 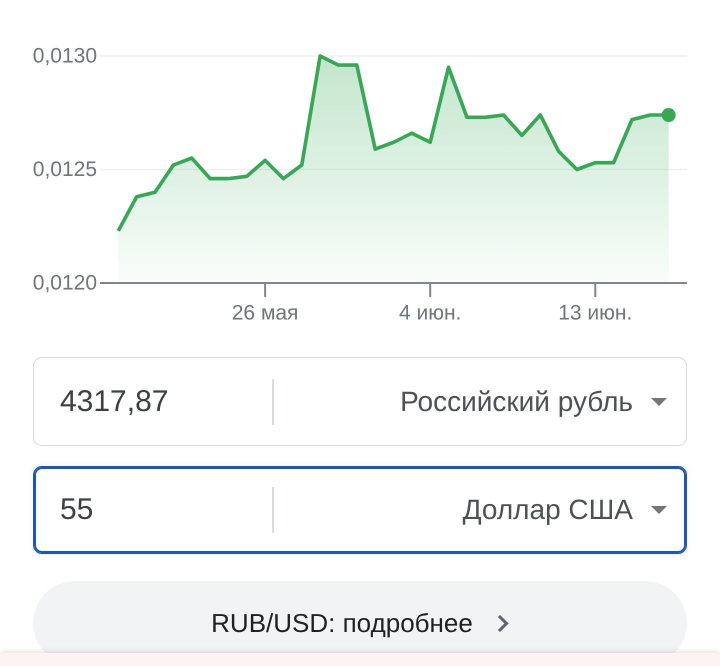 What do you see at coordinates (166, 401) in the screenshot?
I see `amount-input: 4317,87` at bounding box center [166, 401].